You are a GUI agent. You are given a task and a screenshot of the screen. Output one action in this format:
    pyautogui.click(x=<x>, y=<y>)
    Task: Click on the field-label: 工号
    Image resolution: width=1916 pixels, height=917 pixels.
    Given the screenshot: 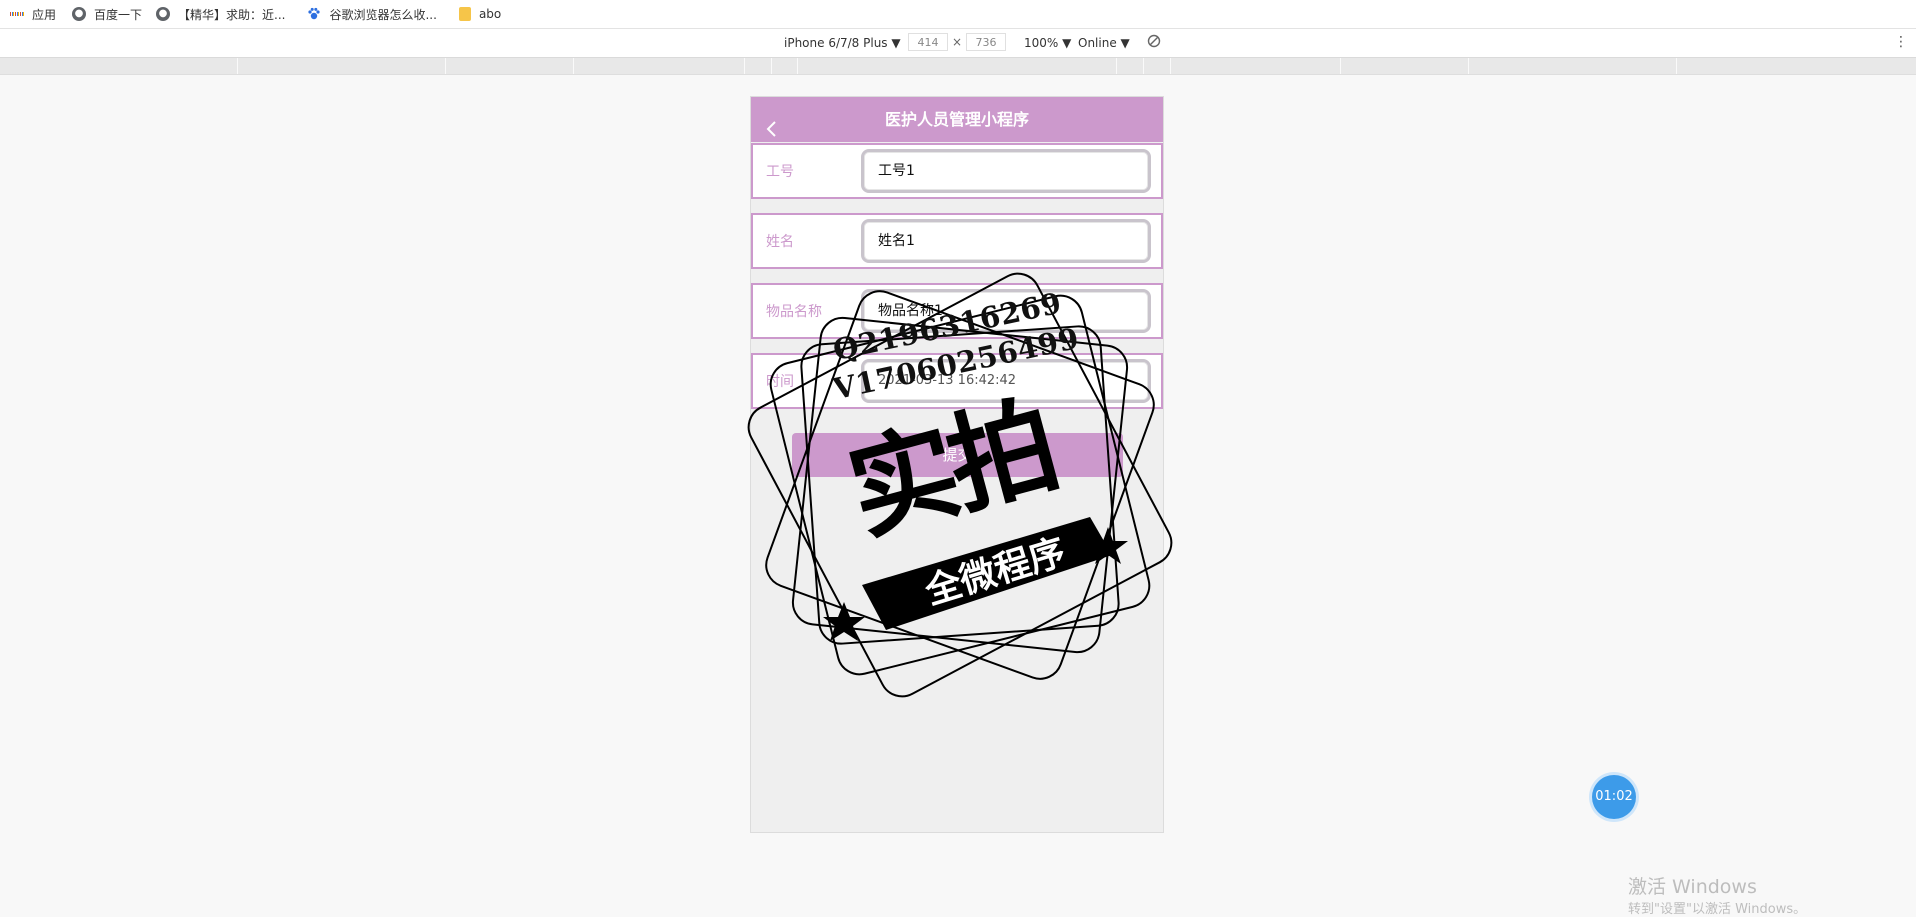 What is the action you would take?
    pyautogui.click(x=780, y=172)
    